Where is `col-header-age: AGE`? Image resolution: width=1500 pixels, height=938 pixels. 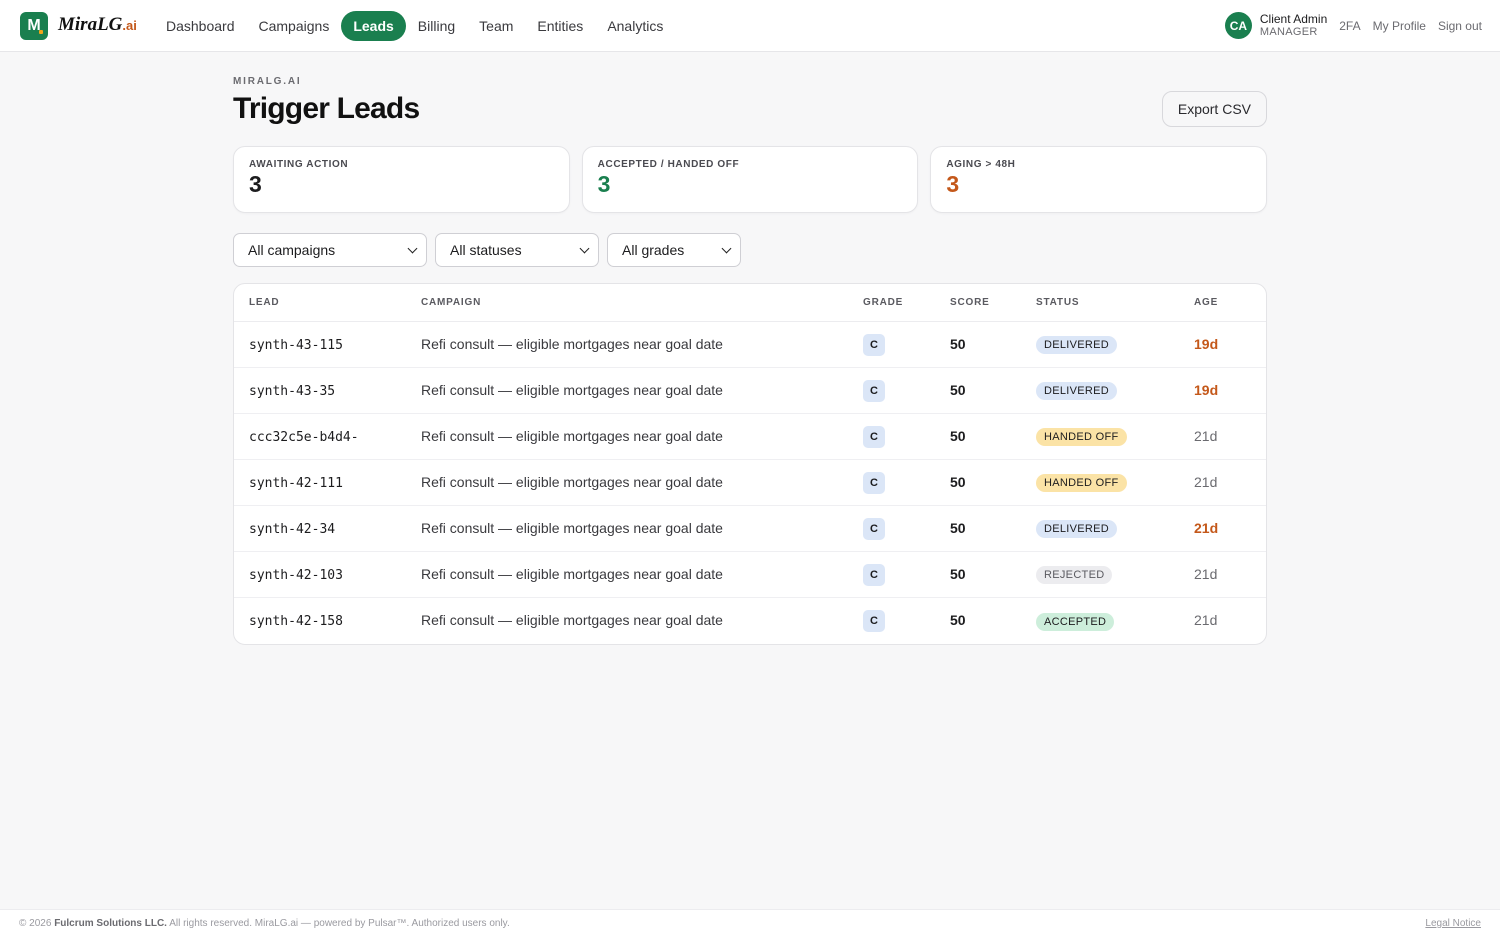
col-header-age: AGE is located at coordinates (1230, 302).